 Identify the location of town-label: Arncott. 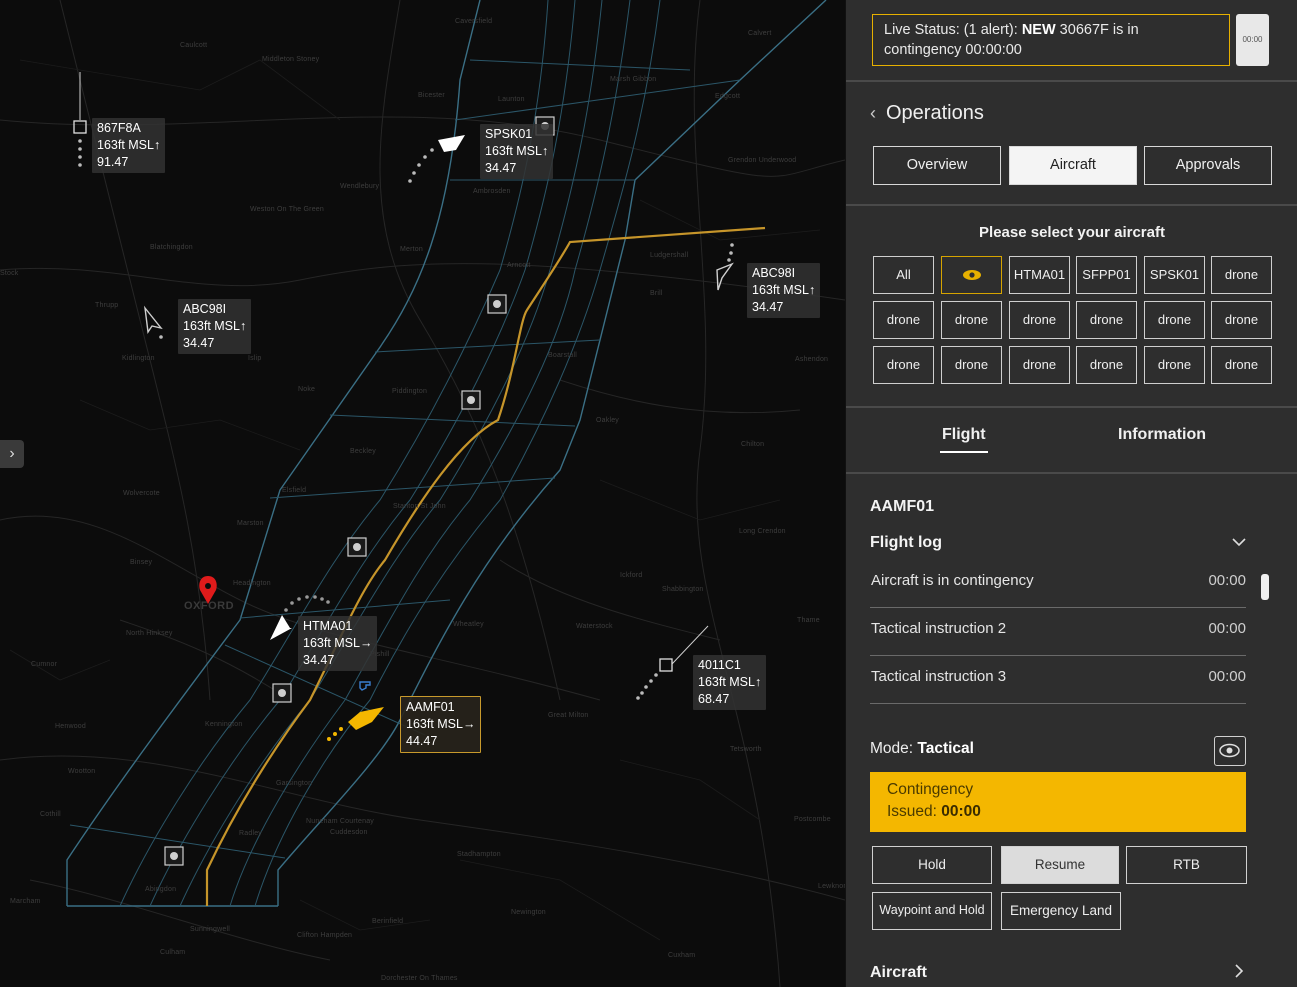
(519, 265).